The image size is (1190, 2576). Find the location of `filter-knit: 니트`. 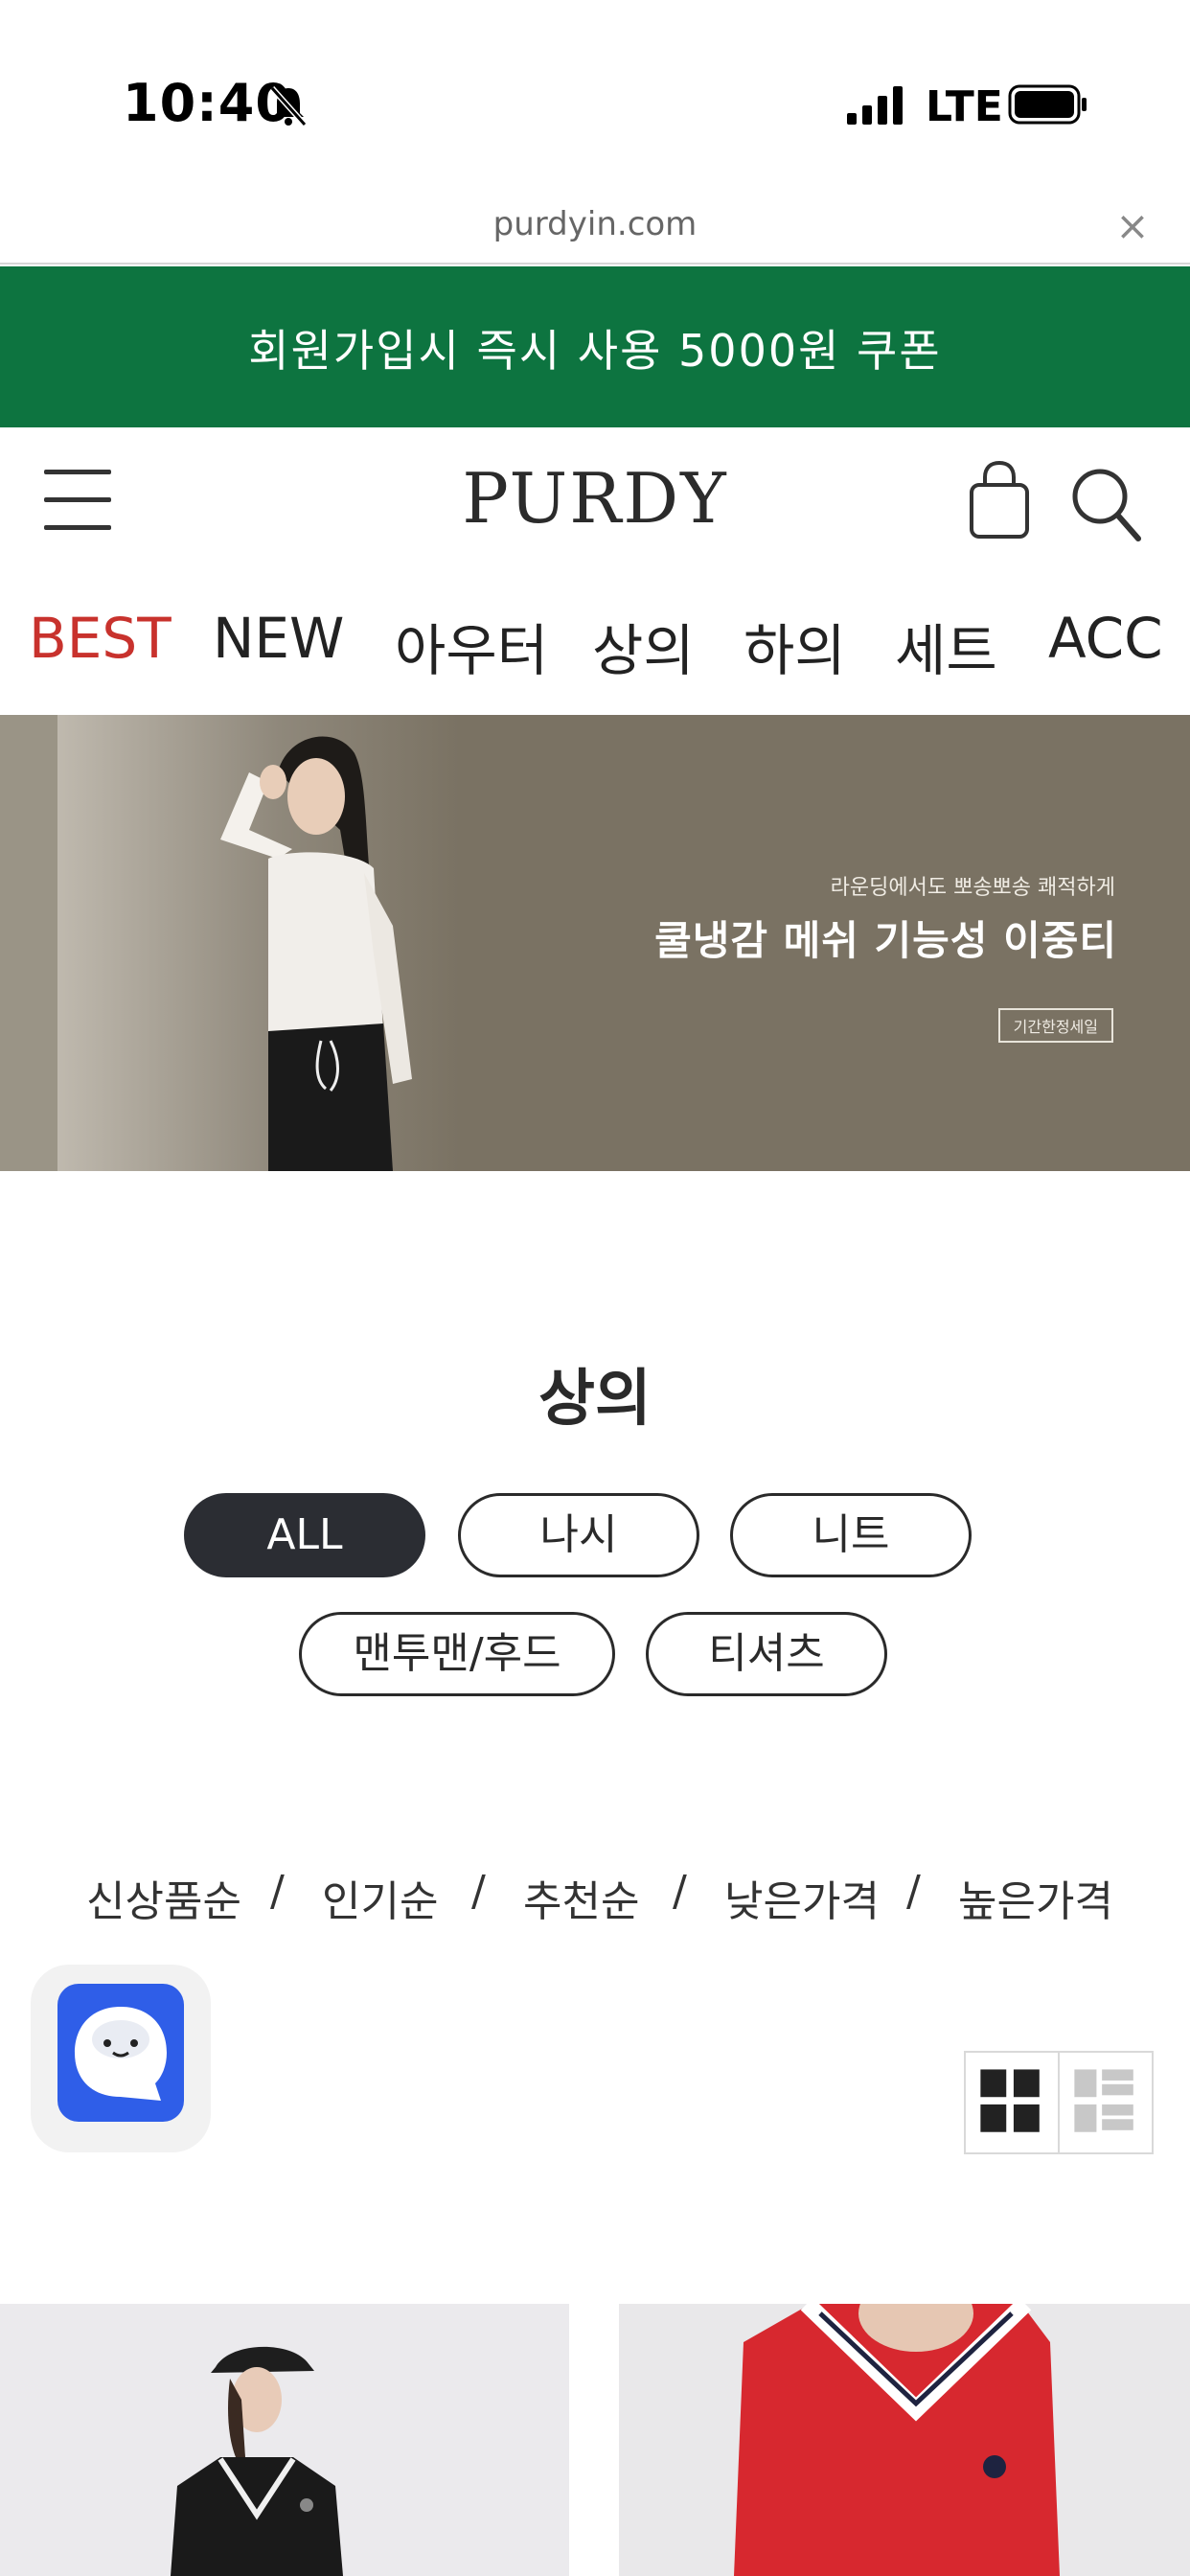

filter-knit: 니트 is located at coordinates (851, 1535).